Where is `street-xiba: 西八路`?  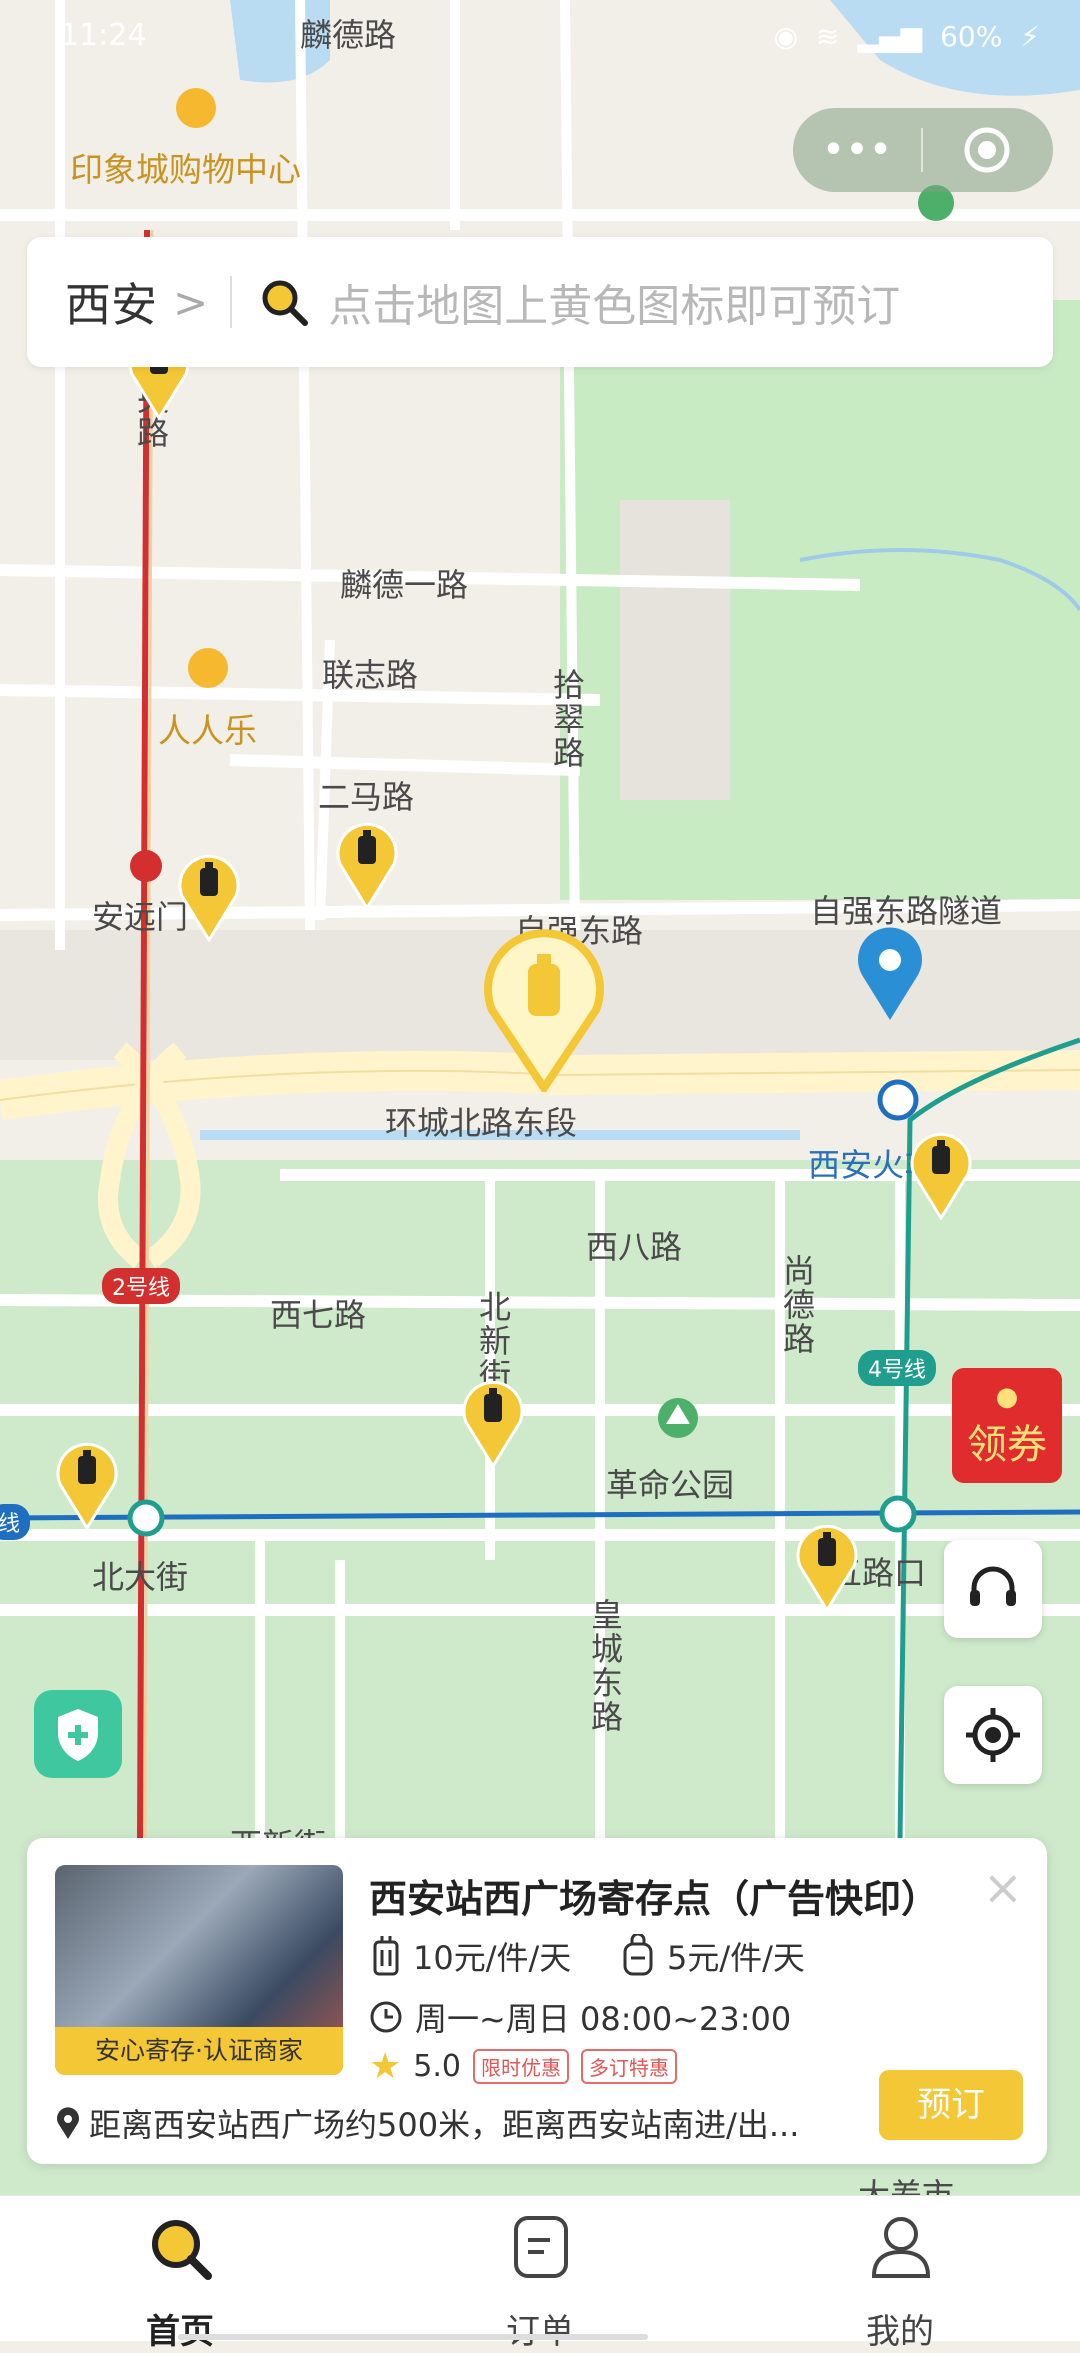 street-xiba: 西八路 is located at coordinates (634, 1247).